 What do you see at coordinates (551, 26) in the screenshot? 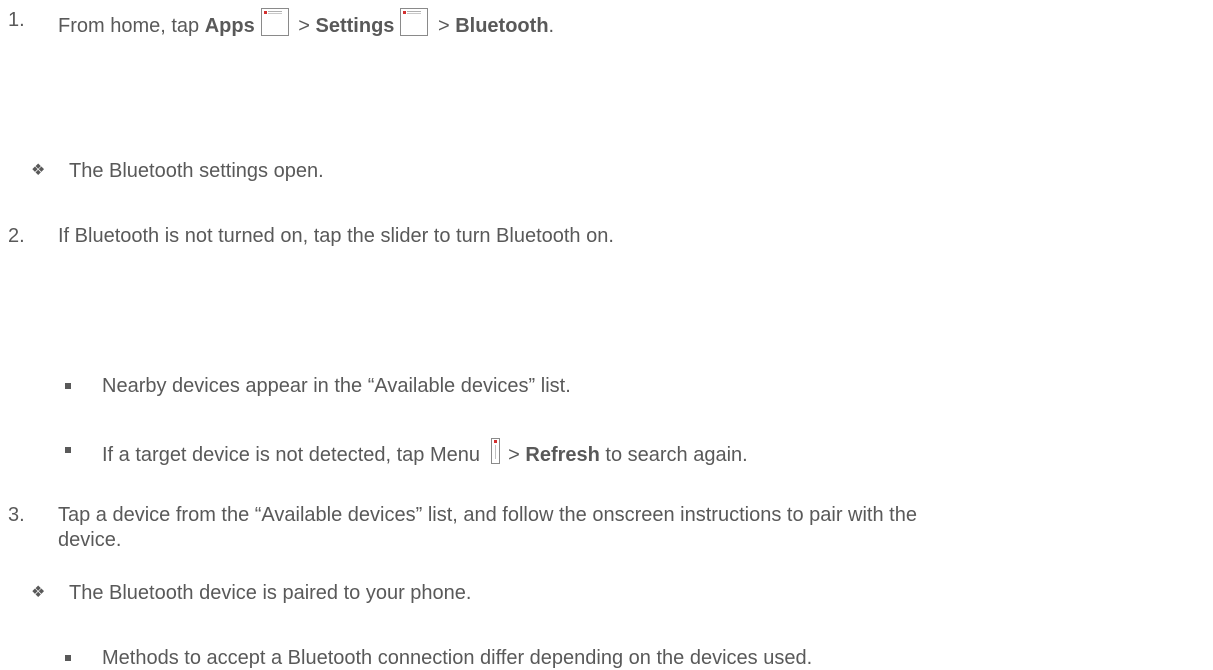
I see `step-text-end: .` at bounding box center [551, 26].